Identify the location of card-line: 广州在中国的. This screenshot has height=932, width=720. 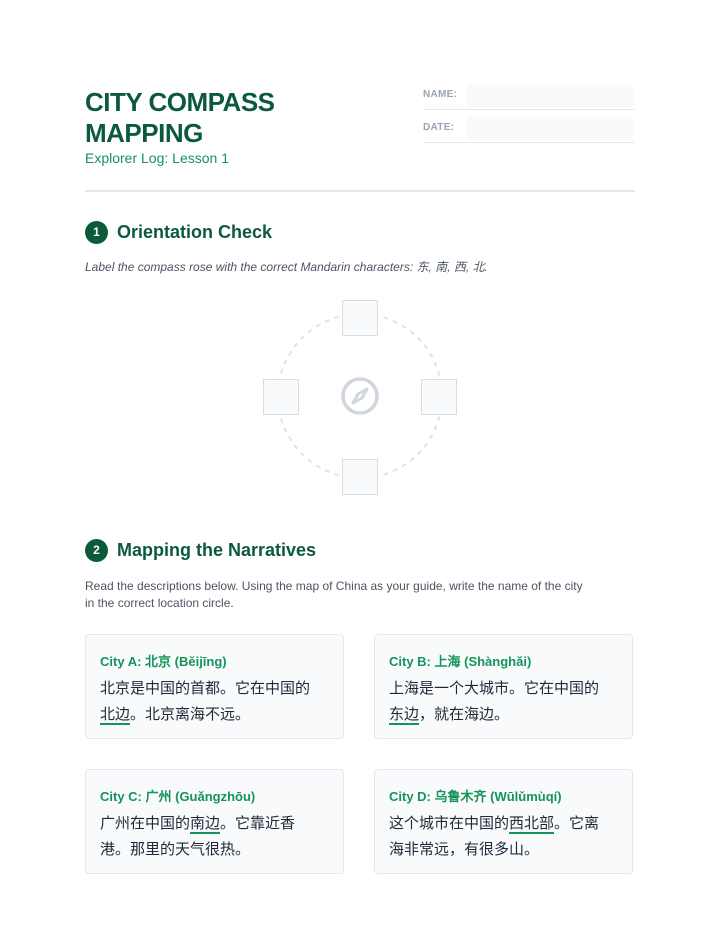
(145, 823).